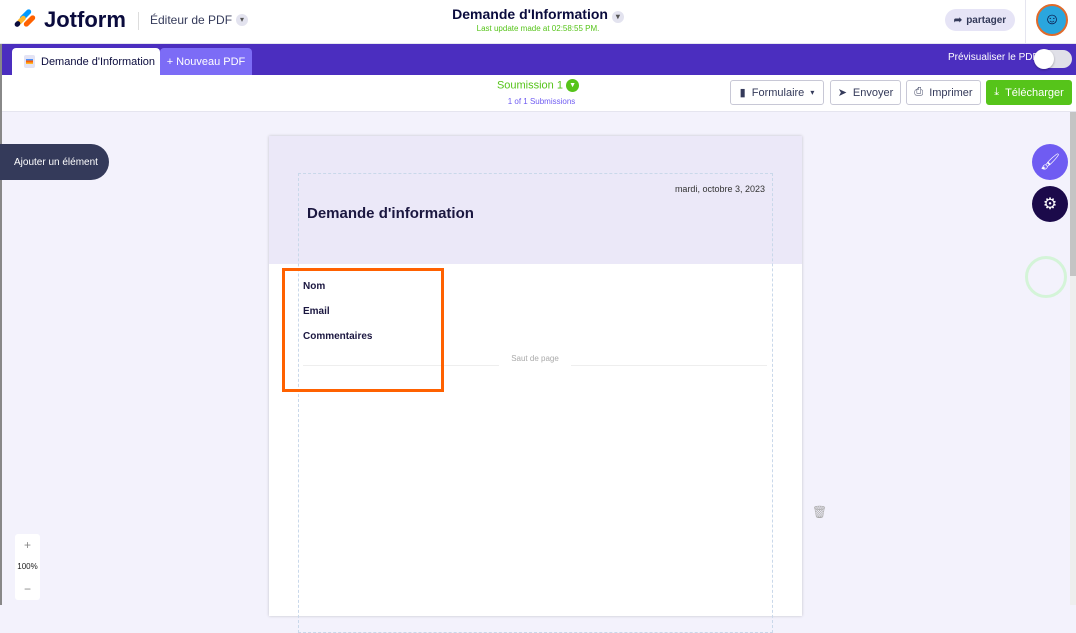 The height and width of the screenshot is (633, 1076). Describe the element at coordinates (1034, 92) in the screenshot. I see `download-label: Télécharger` at that location.